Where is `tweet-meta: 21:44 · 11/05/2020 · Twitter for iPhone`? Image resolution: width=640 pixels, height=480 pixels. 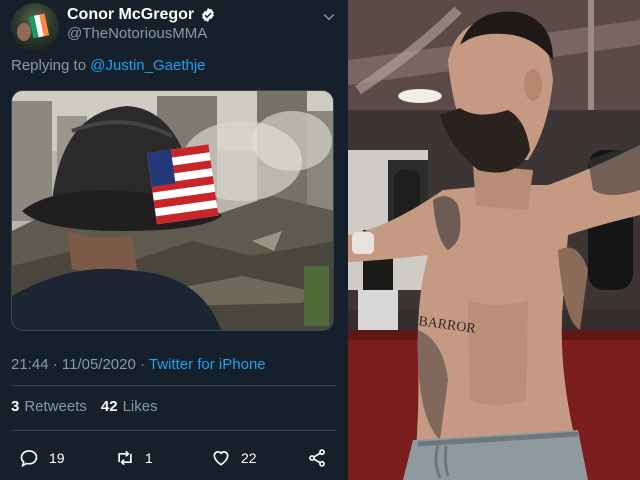
tweet-meta: 21:44 · 11/05/2020 · Twitter for iPhone is located at coordinates (138, 364).